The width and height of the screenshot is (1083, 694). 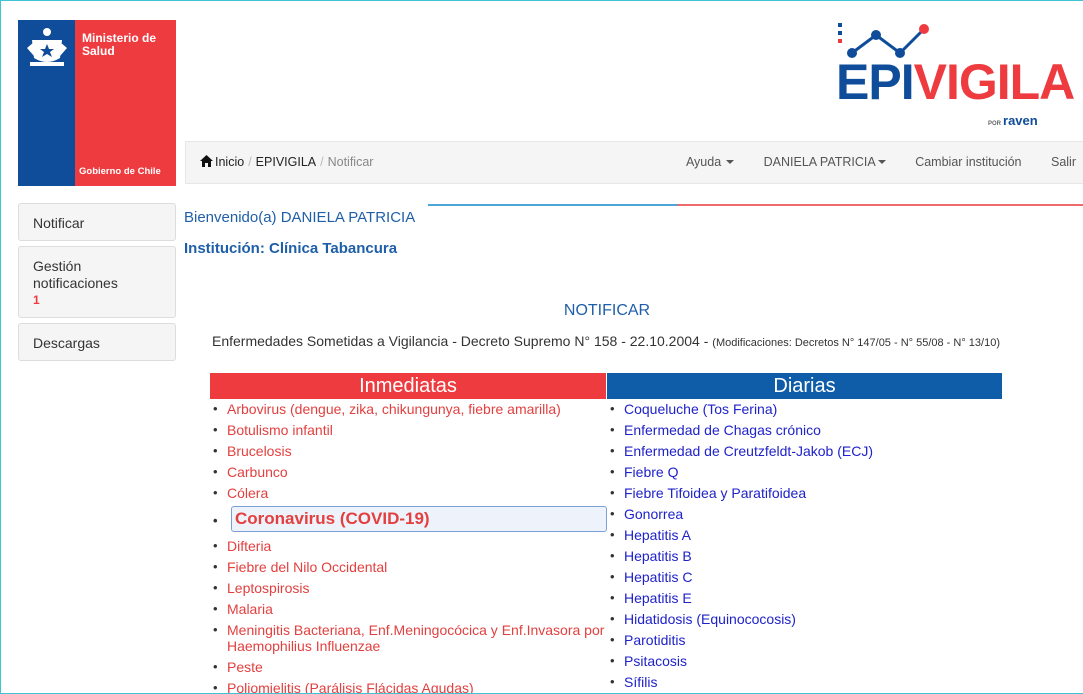 What do you see at coordinates (291, 248) in the screenshot?
I see `institution-text: Institución: Clínica Tabancura` at bounding box center [291, 248].